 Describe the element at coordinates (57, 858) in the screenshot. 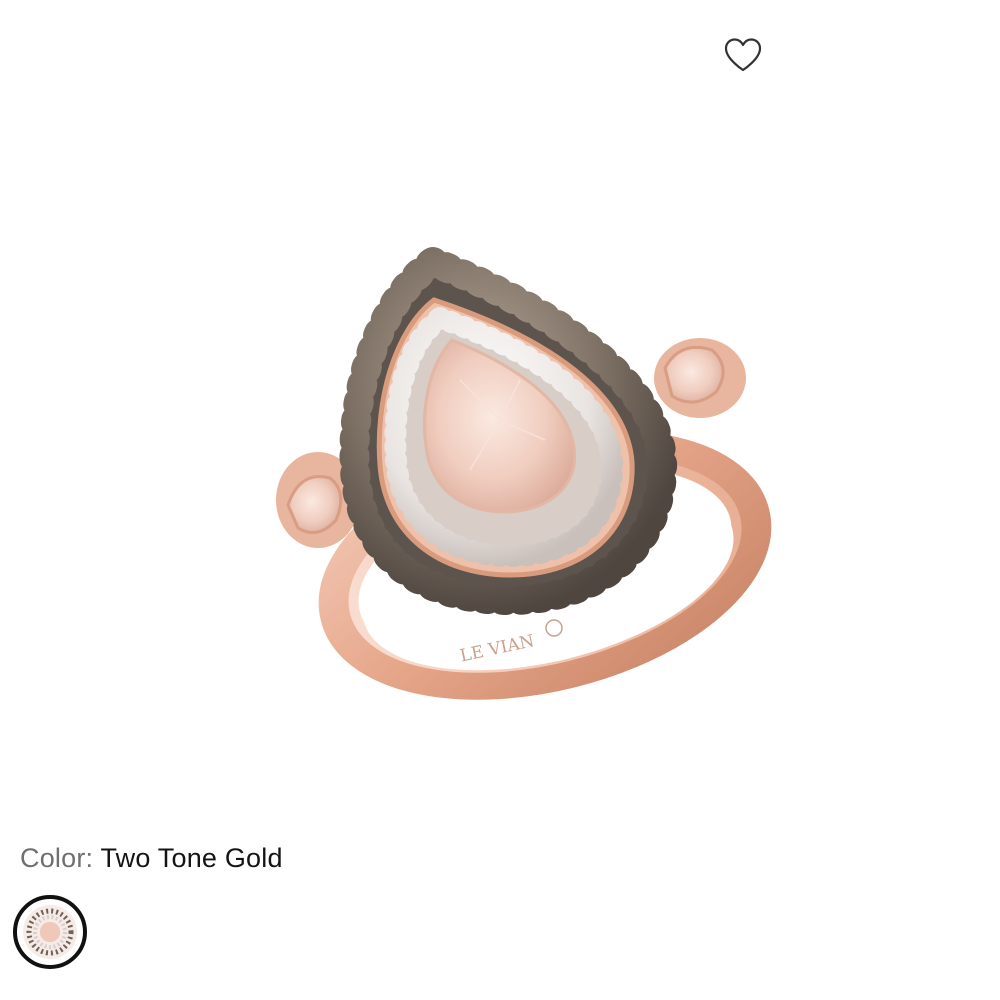

I see `color-label: Color:` at that location.